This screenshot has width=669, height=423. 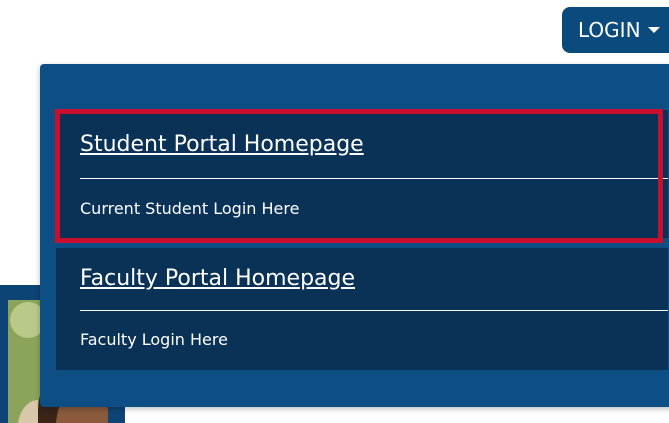 I want to click on faculty-portal-homepage-link: Faculty Portal Homepage, so click(x=217, y=278).